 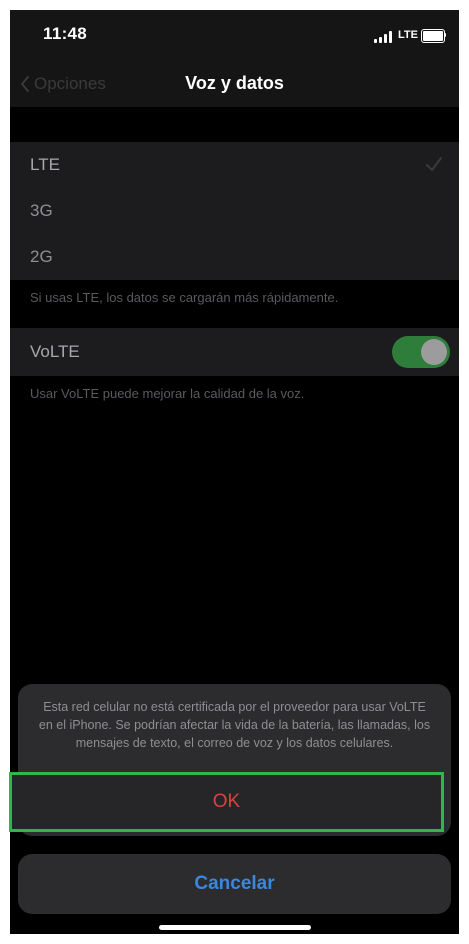 I want to click on status-bar: 11:48 LTE, so click(x=234, y=36).